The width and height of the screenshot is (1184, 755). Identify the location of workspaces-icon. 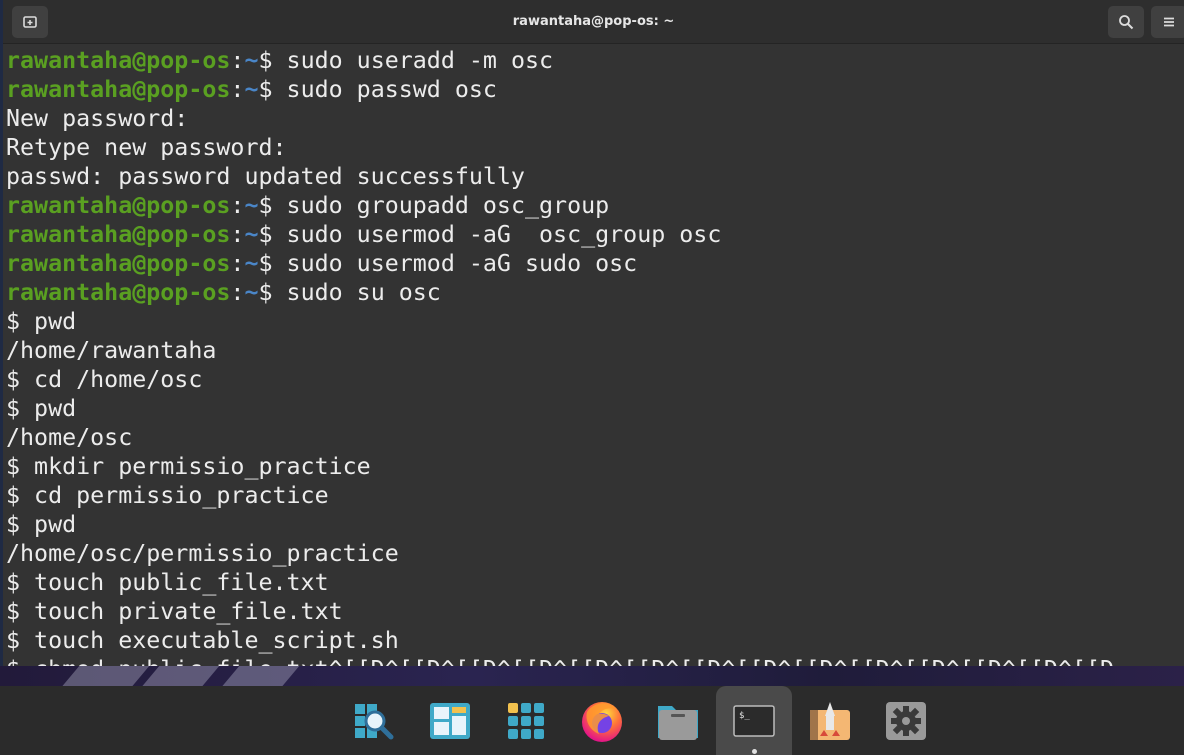
(450, 720).